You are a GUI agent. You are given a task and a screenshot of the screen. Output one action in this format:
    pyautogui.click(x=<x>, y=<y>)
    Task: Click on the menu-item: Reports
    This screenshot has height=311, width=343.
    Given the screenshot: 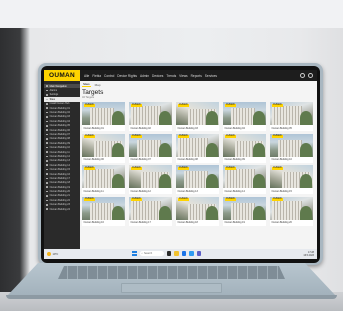 What is the action you would take?
    pyautogui.click(x=196, y=76)
    